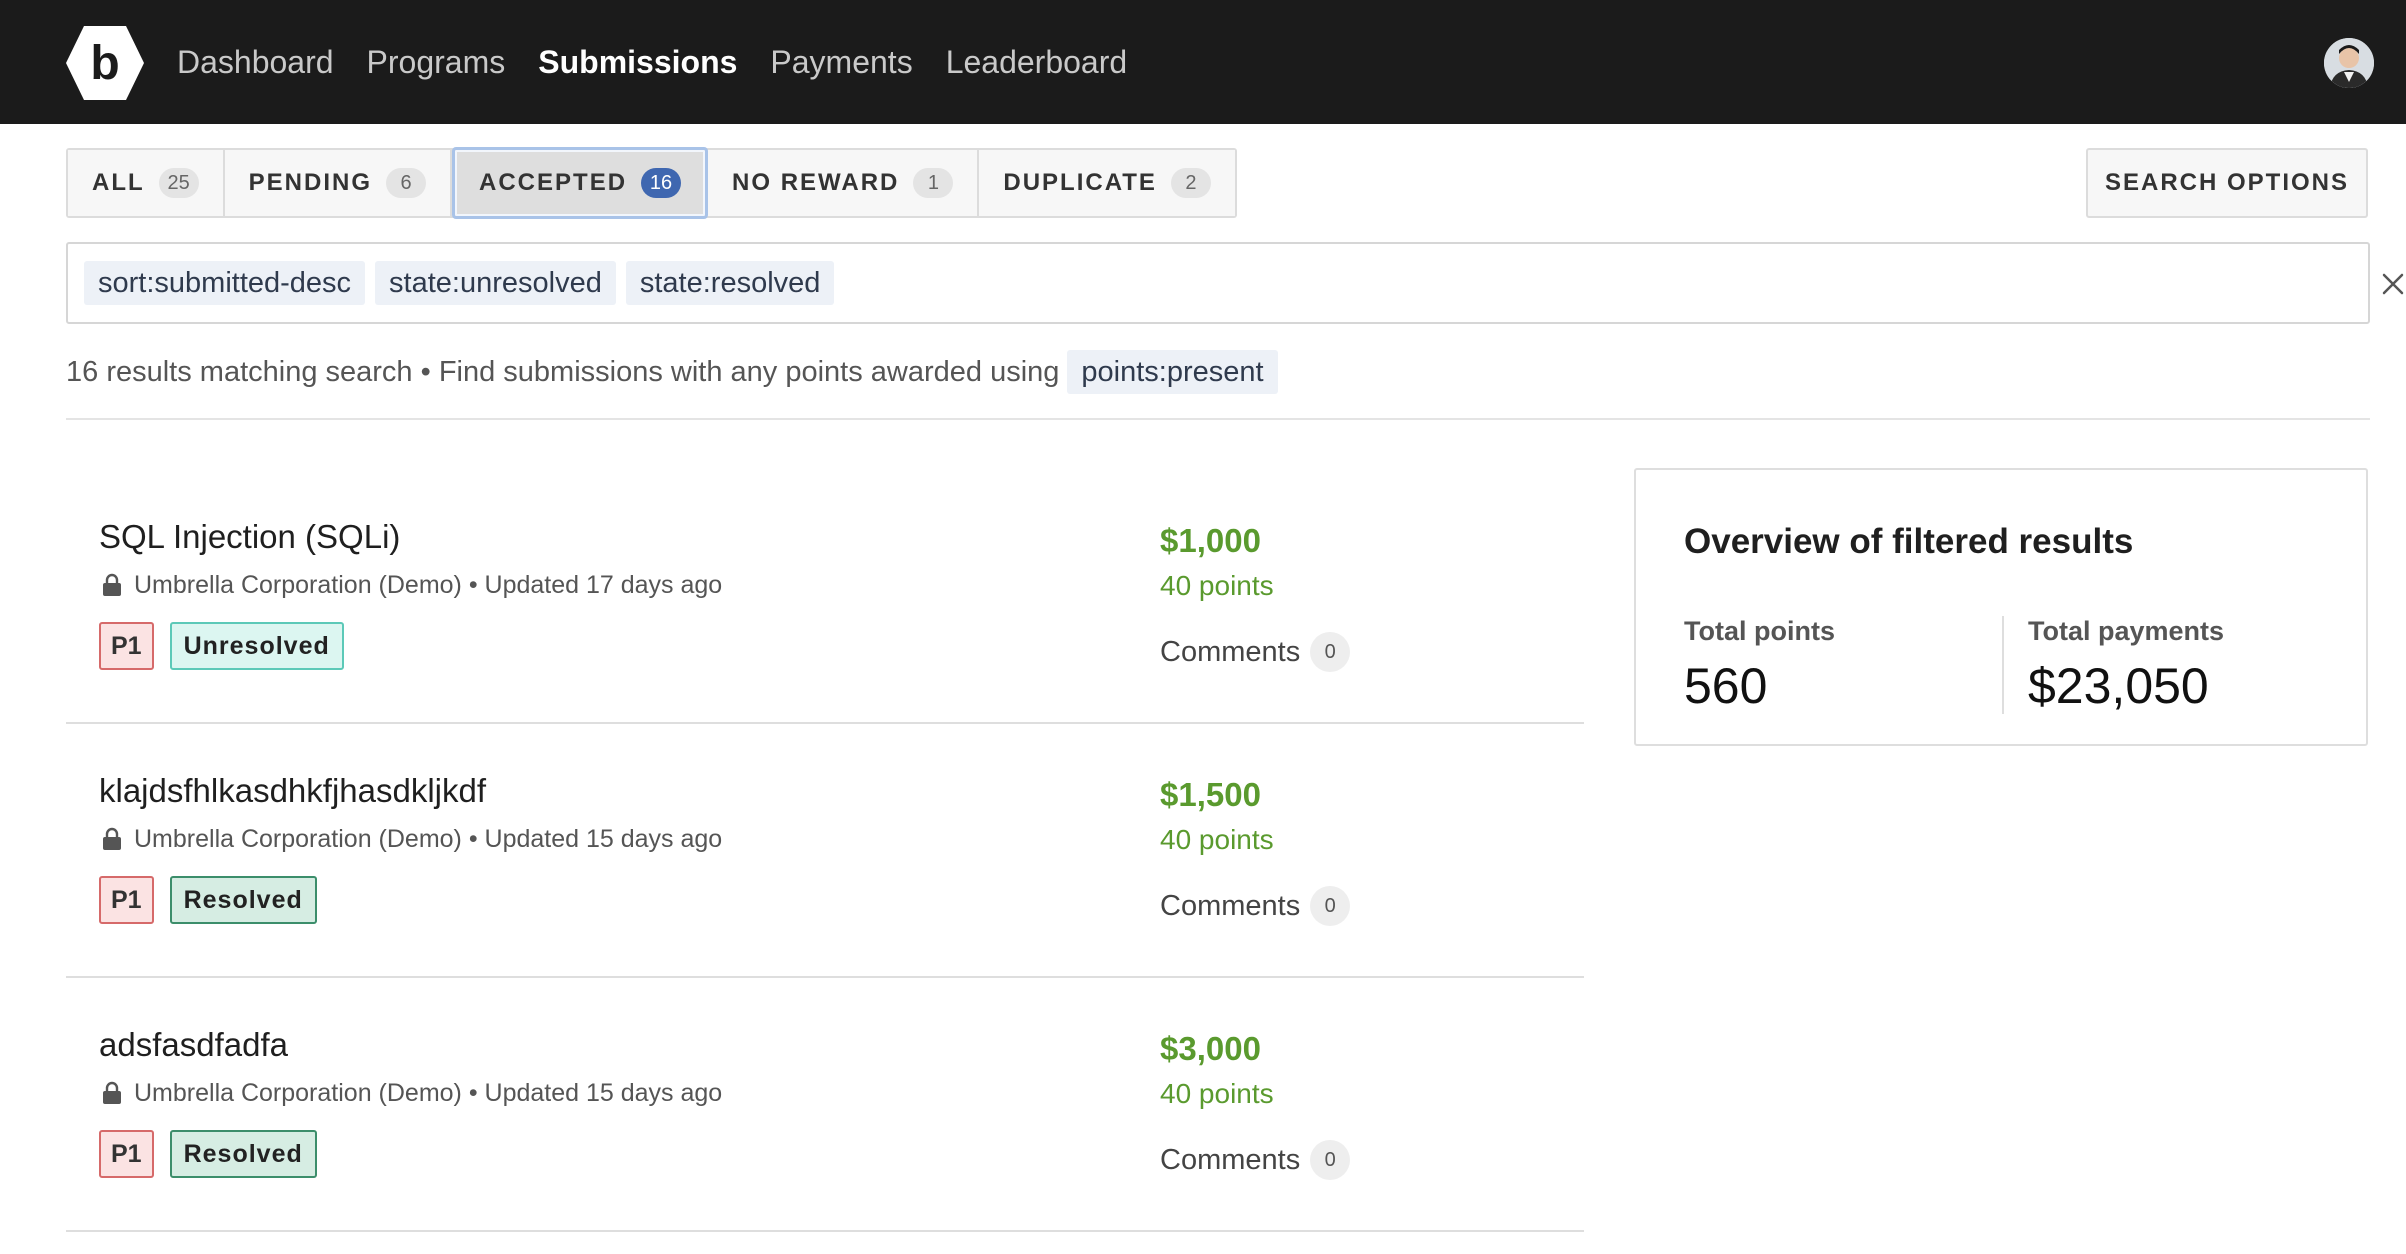 The height and width of the screenshot is (1254, 2406). I want to click on nav-submissions: Submissions, so click(637, 62).